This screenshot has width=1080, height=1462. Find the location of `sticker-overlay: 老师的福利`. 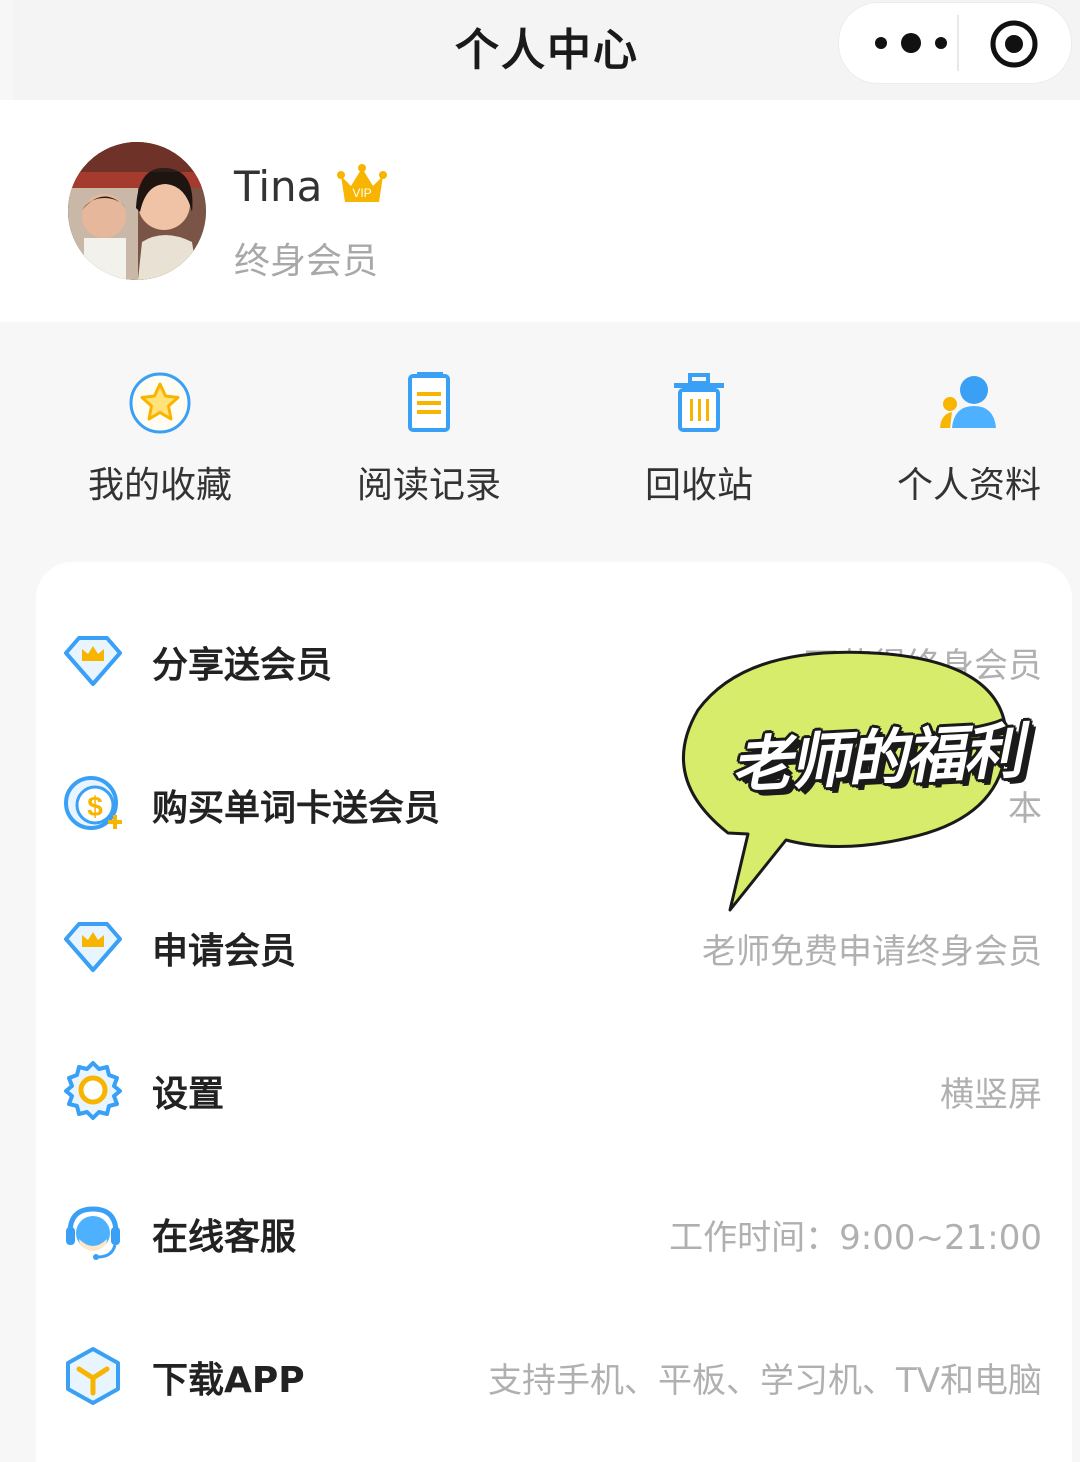

sticker-overlay: 老师的福利 is located at coordinates (863, 783).